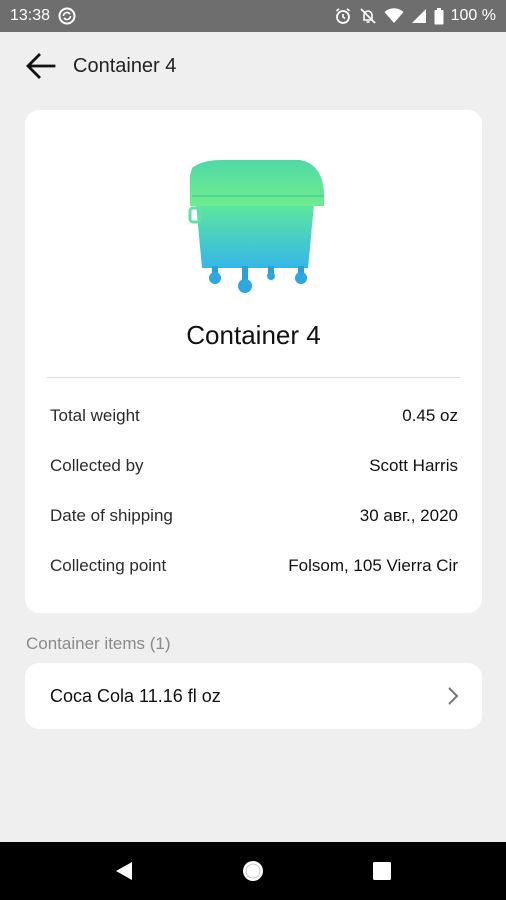  I want to click on detail-value: Folsom, 105 Vierra Cir, so click(373, 565).